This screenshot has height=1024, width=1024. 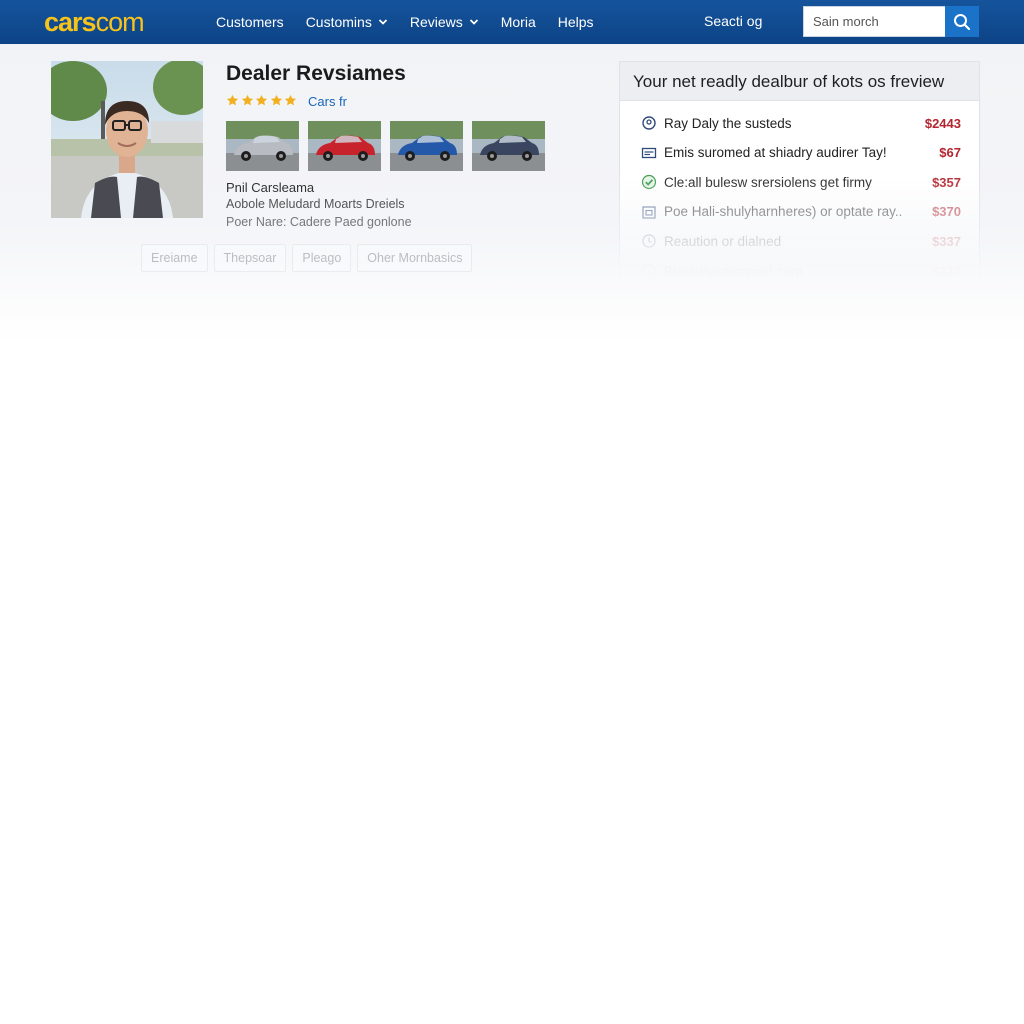 What do you see at coordinates (436, 22) in the screenshot?
I see `nav-item-label: Reviews` at bounding box center [436, 22].